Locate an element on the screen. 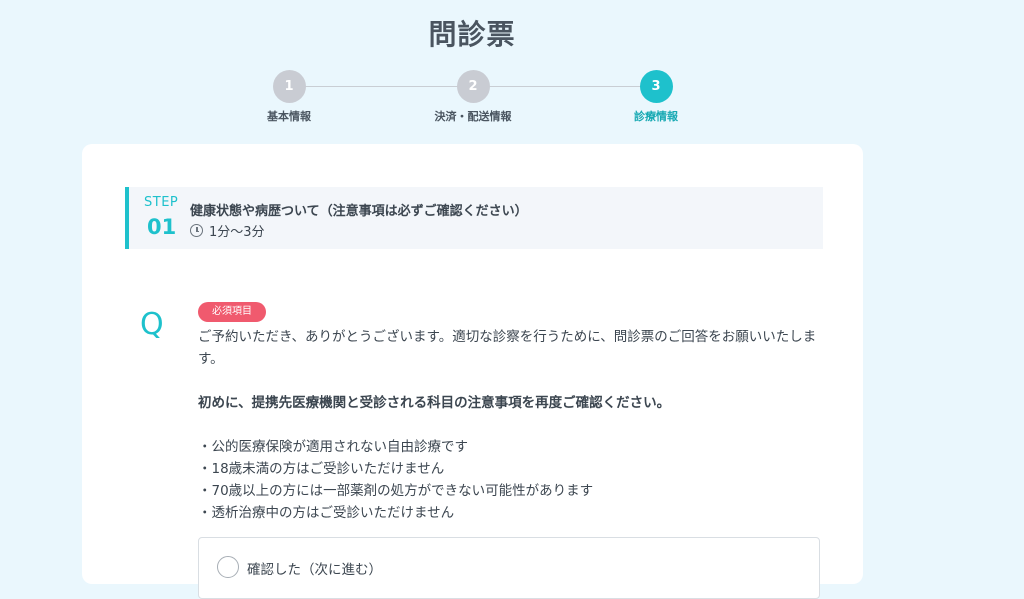 This screenshot has height=599, width=1024. confirm-option: 確認した（次に進む） is located at coordinates (509, 568).